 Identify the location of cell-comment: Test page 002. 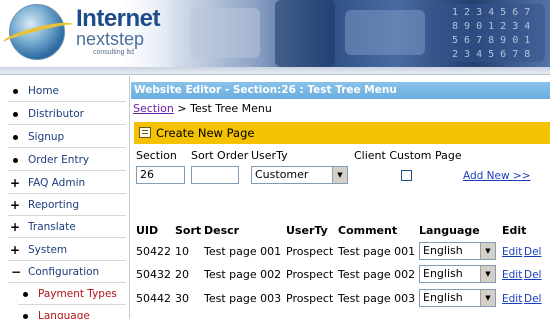
(377, 274).